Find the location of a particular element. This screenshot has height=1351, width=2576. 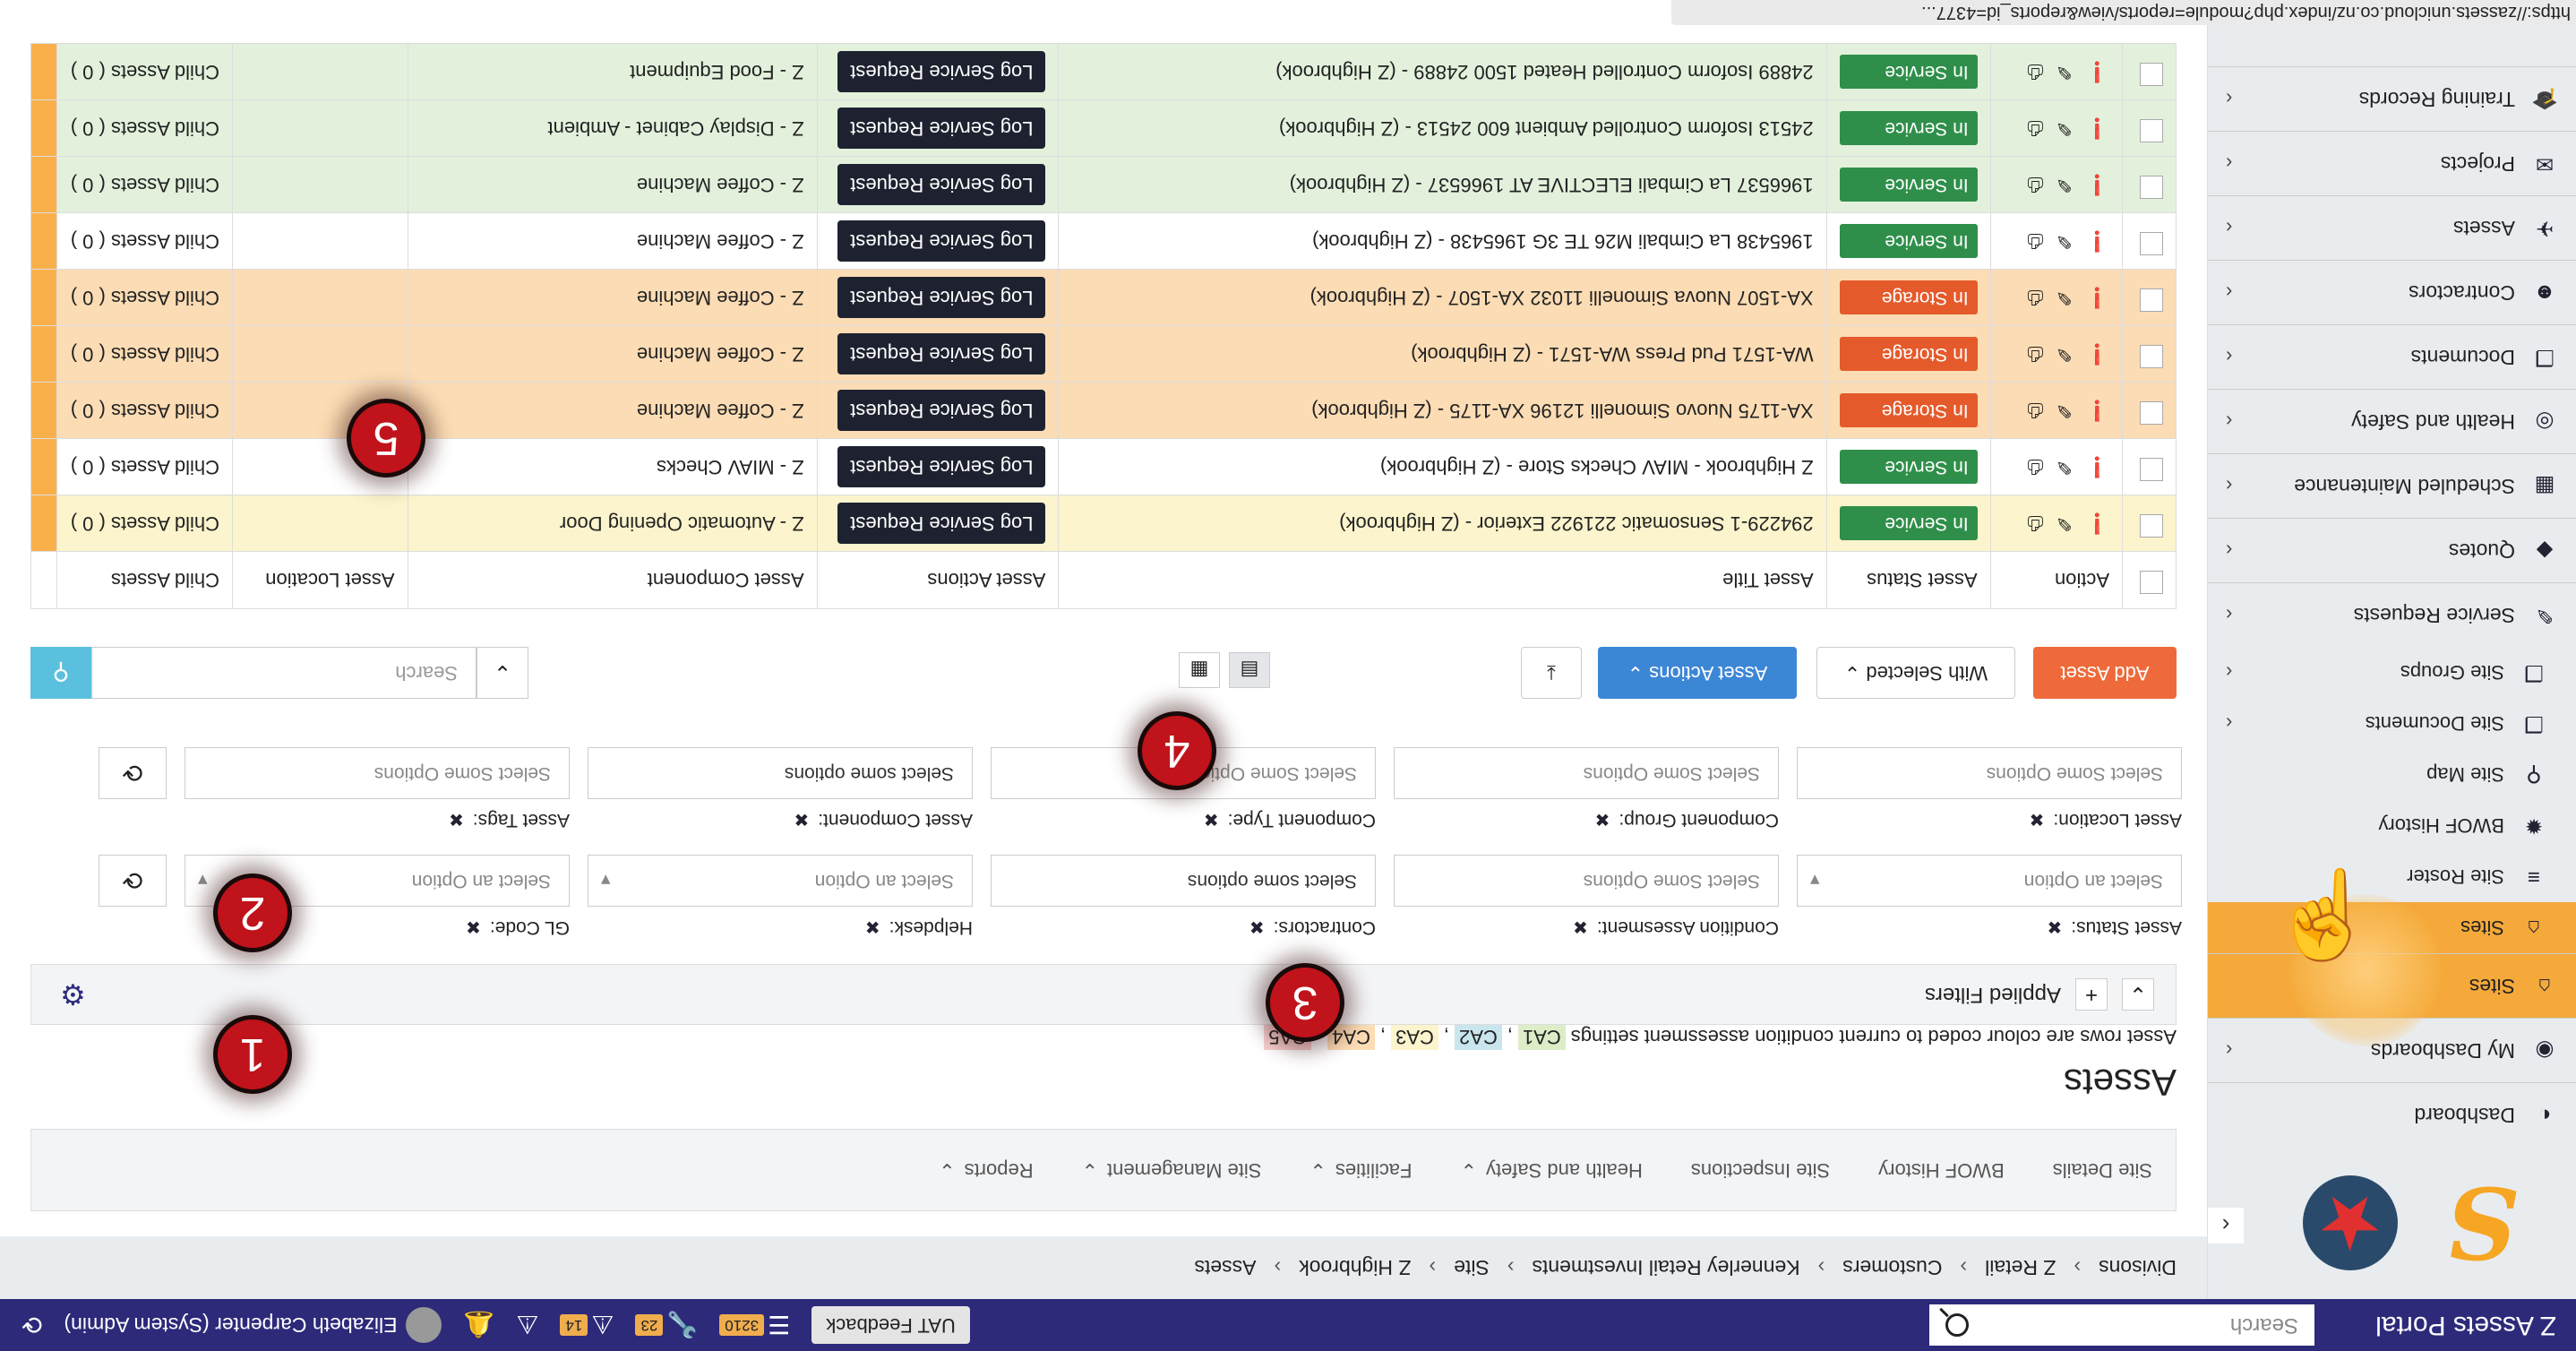

sidebar-item-dashboard: ◐ Dashboard is located at coordinates (2392, 1114).